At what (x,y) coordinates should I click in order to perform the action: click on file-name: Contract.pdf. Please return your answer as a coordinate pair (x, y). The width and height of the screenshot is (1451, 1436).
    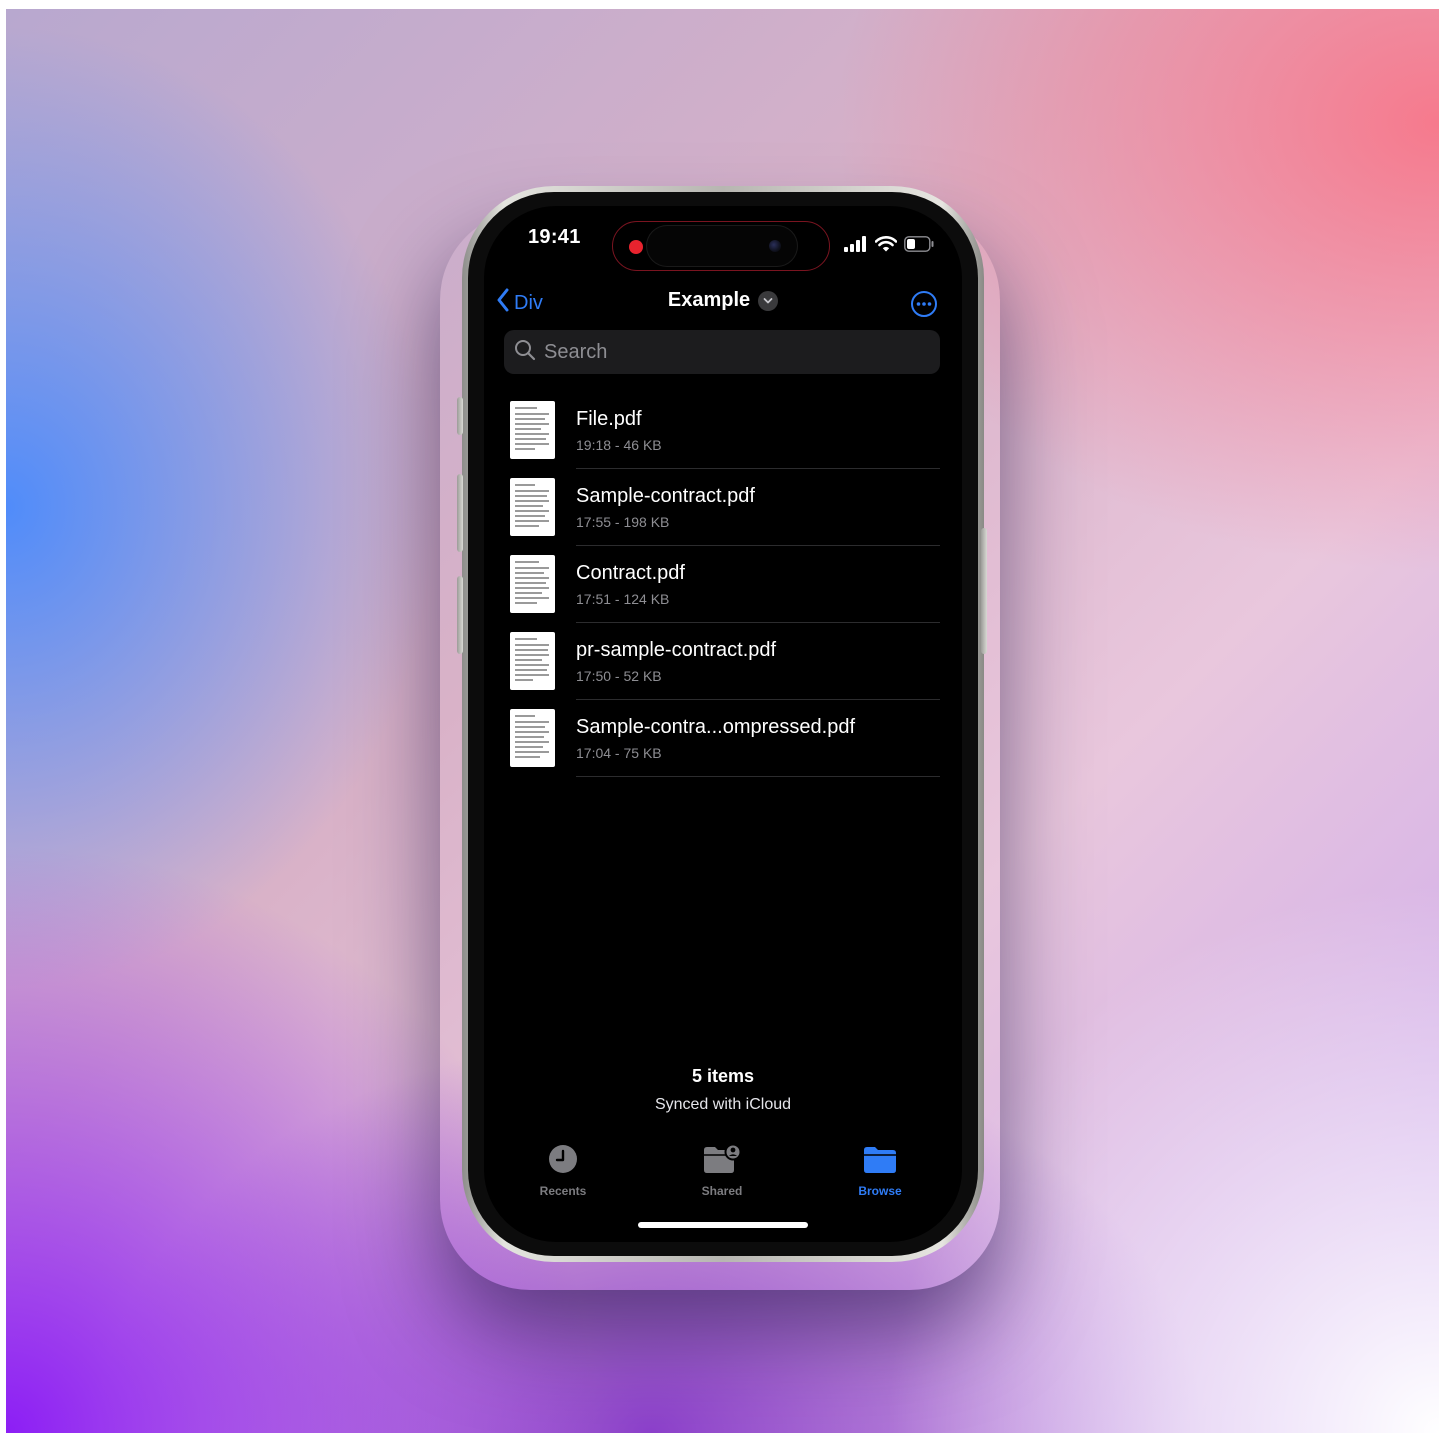
    Looking at the image, I should click on (630, 573).